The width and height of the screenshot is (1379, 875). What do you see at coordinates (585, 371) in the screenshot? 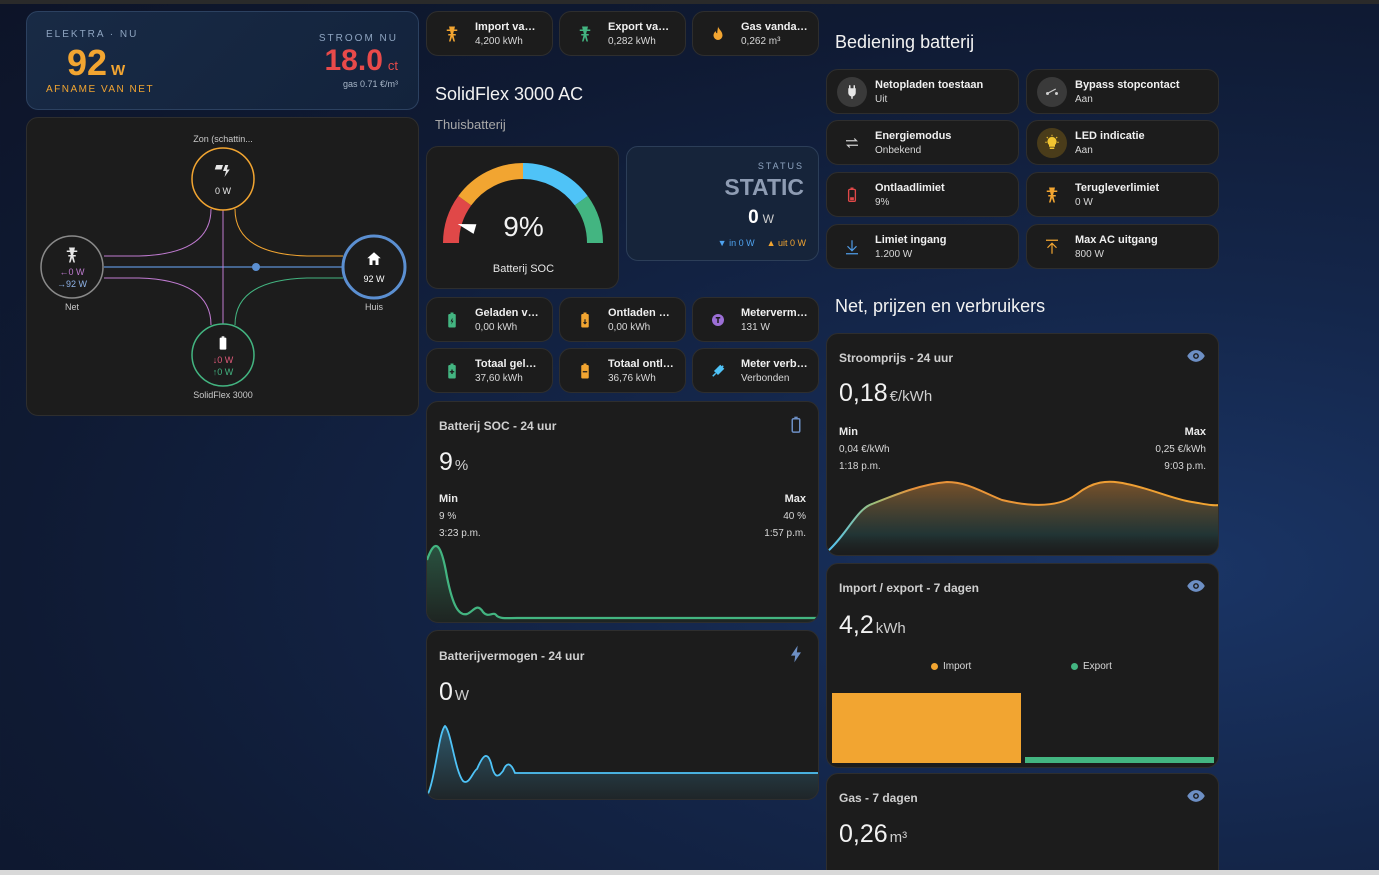
I see `battery-minus-icon` at bounding box center [585, 371].